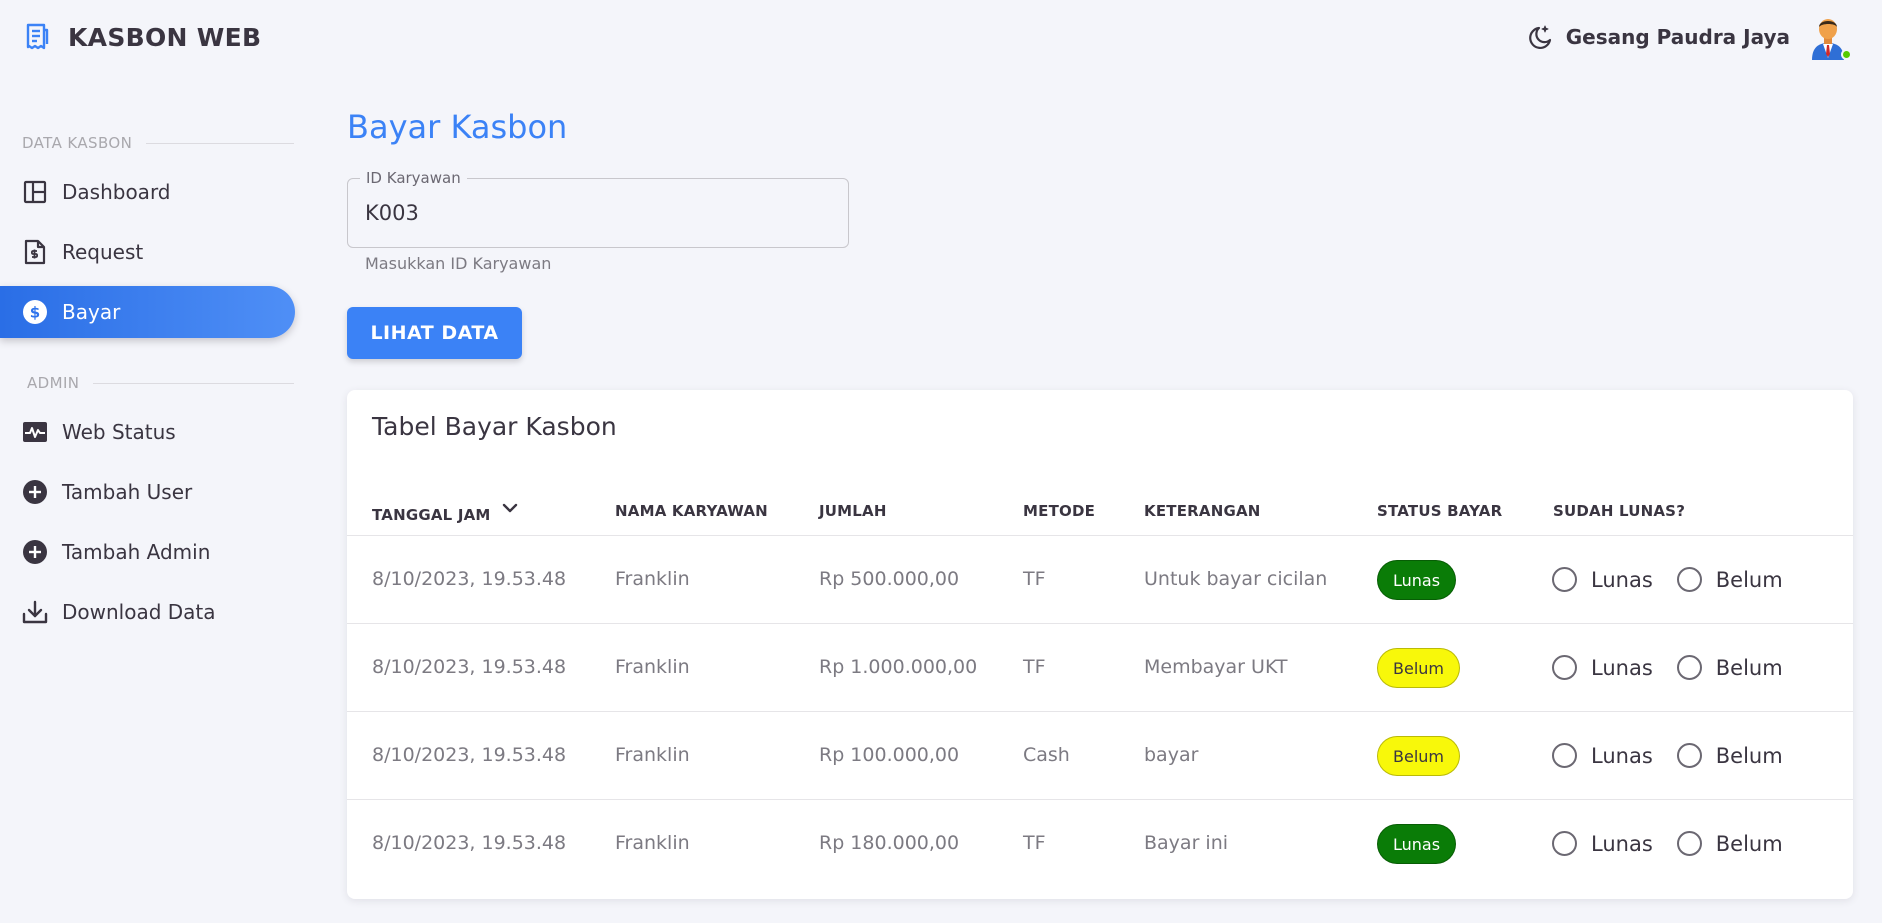  What do you see at coordinates (136, 552) in the screenshot?
I see `sidebar-item-label: Tambah Admin` at bounding box center [136, 552].